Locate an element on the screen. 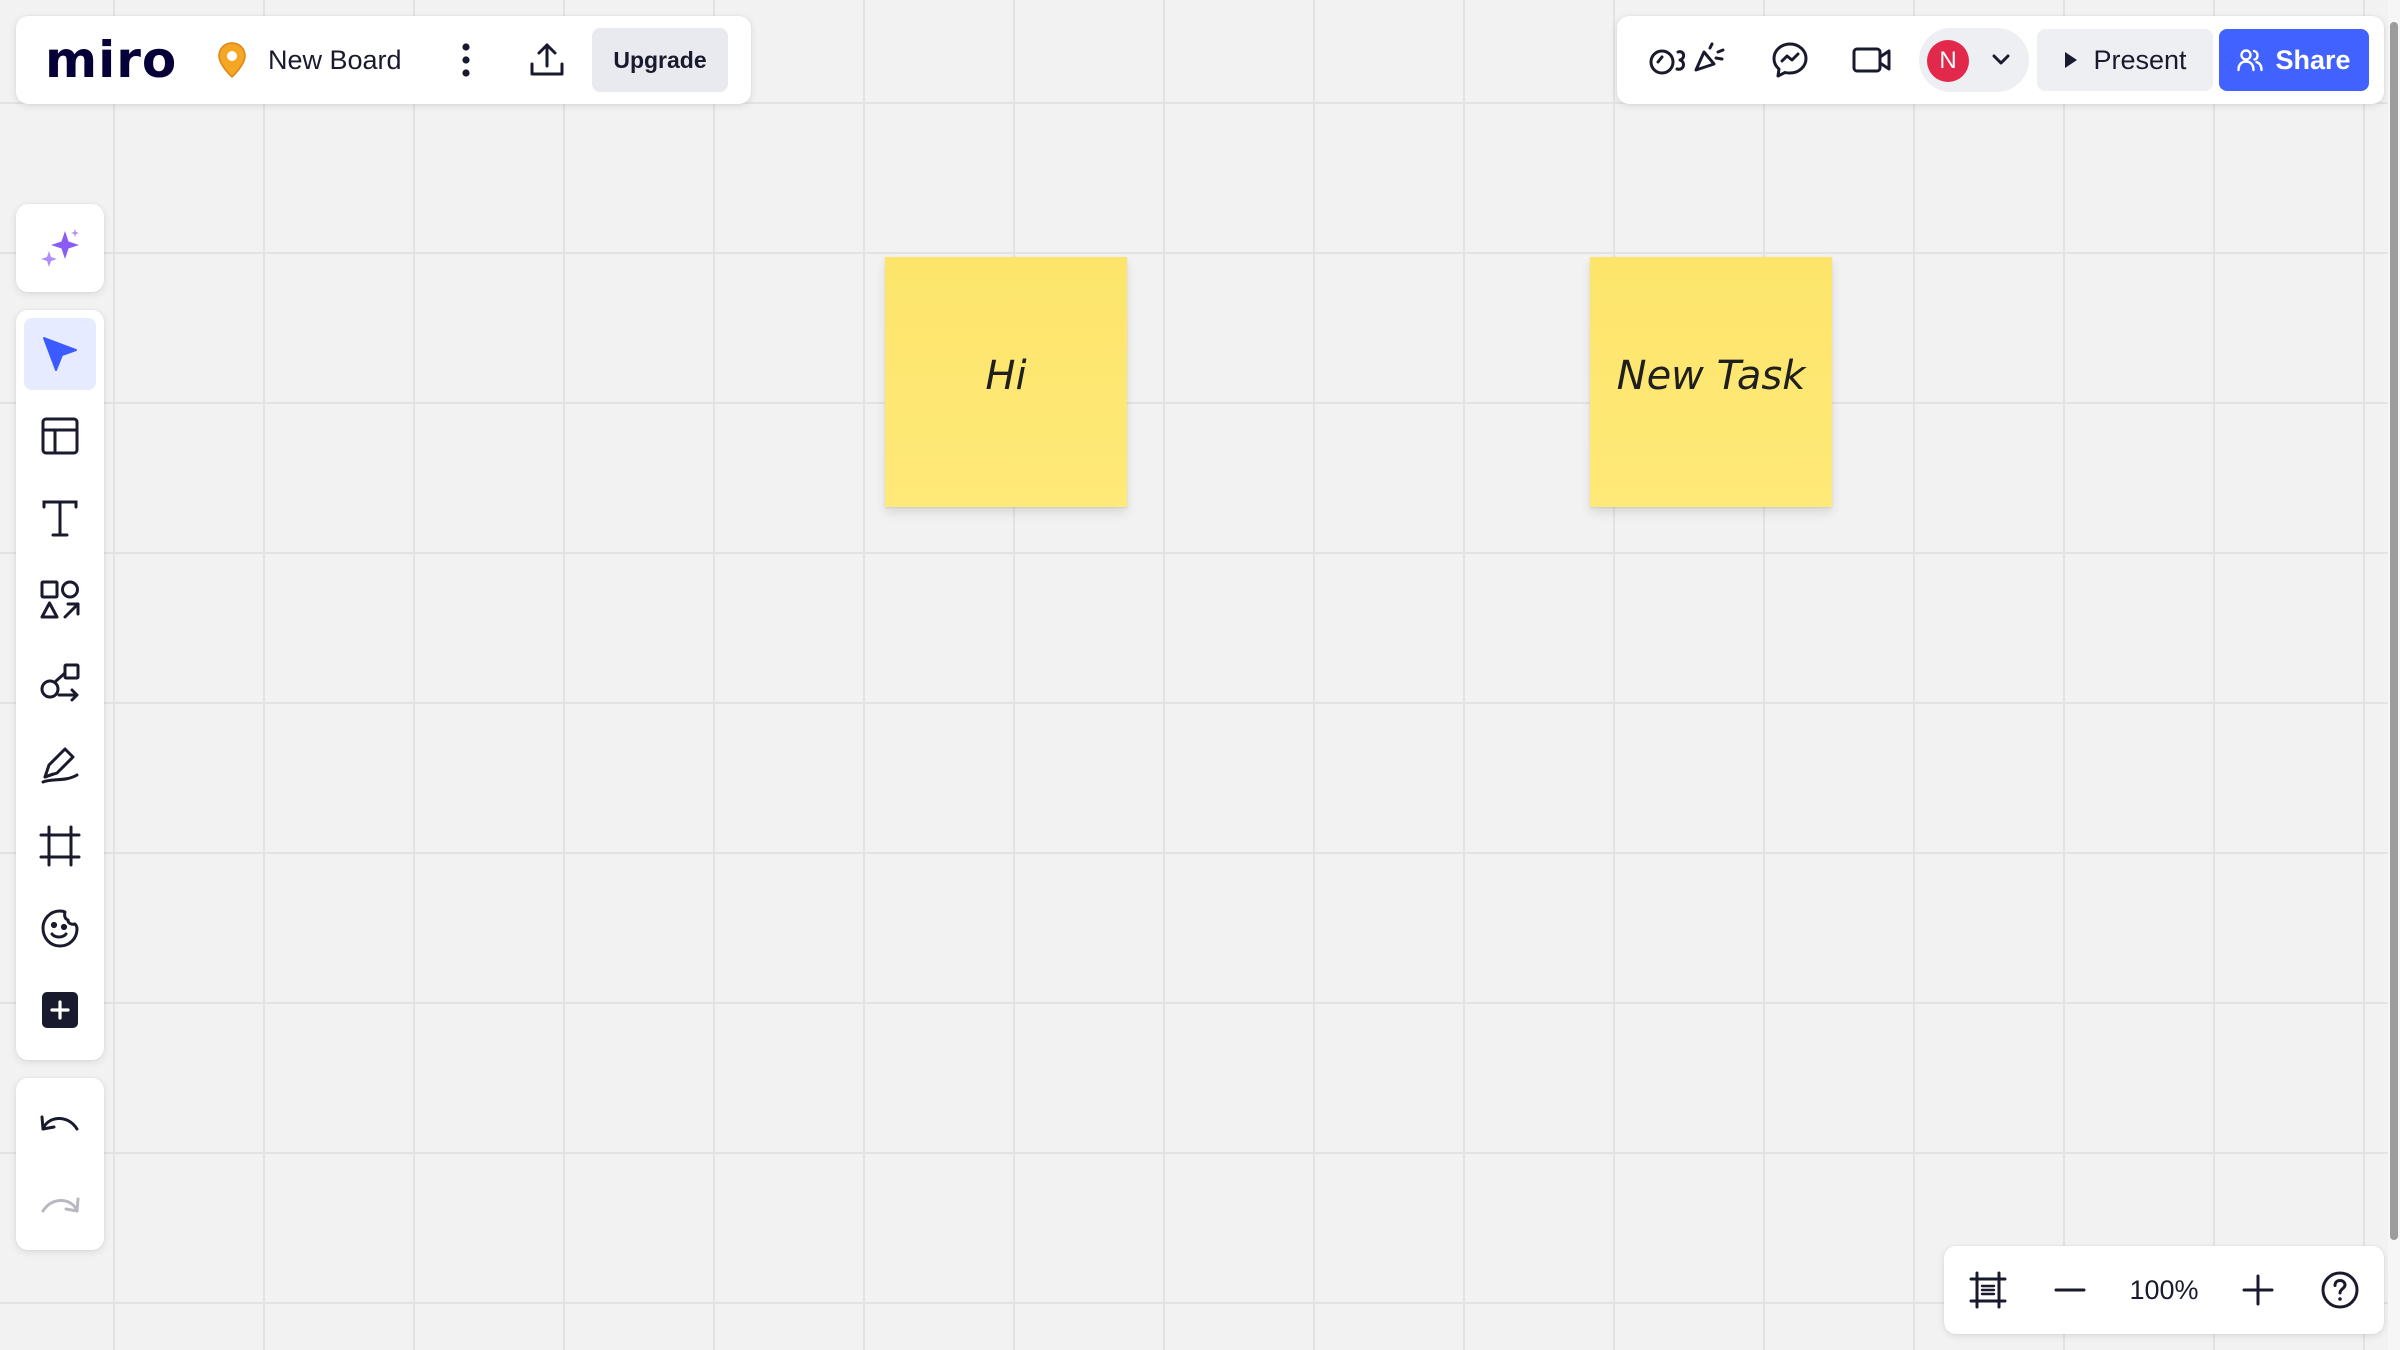 Image resolution: width=2400 pixels, height=1350 pixels. more-apps-tool is located at coordinates (60, 1010).